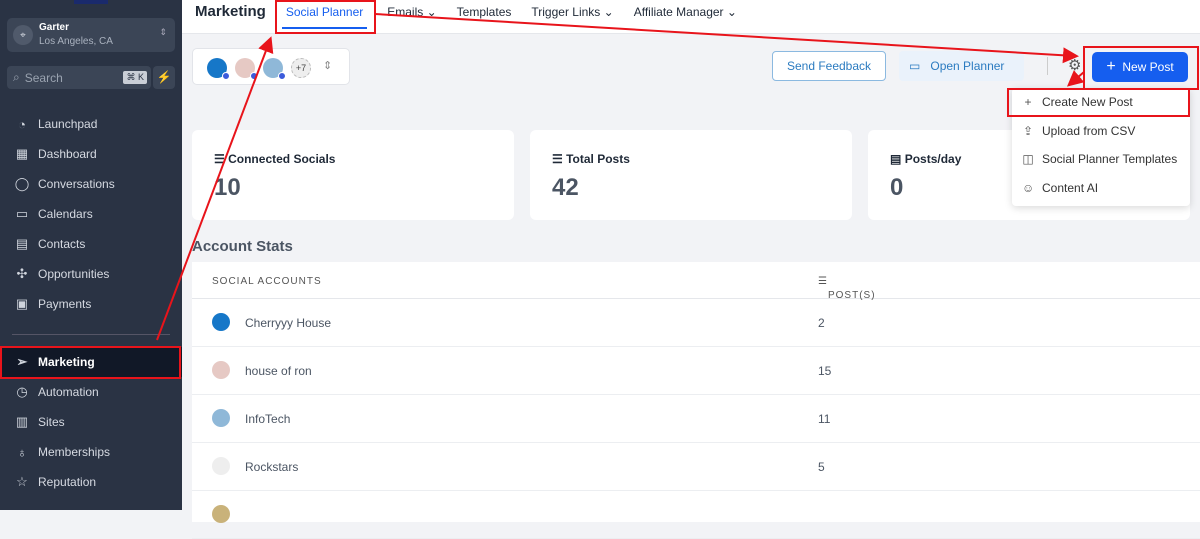 The width and height of the screenshot is (1200, 539). Describe the element at coordinates (829, 66) in the screenshot. I see `send-feedback-button: Send Feedback` at that location.